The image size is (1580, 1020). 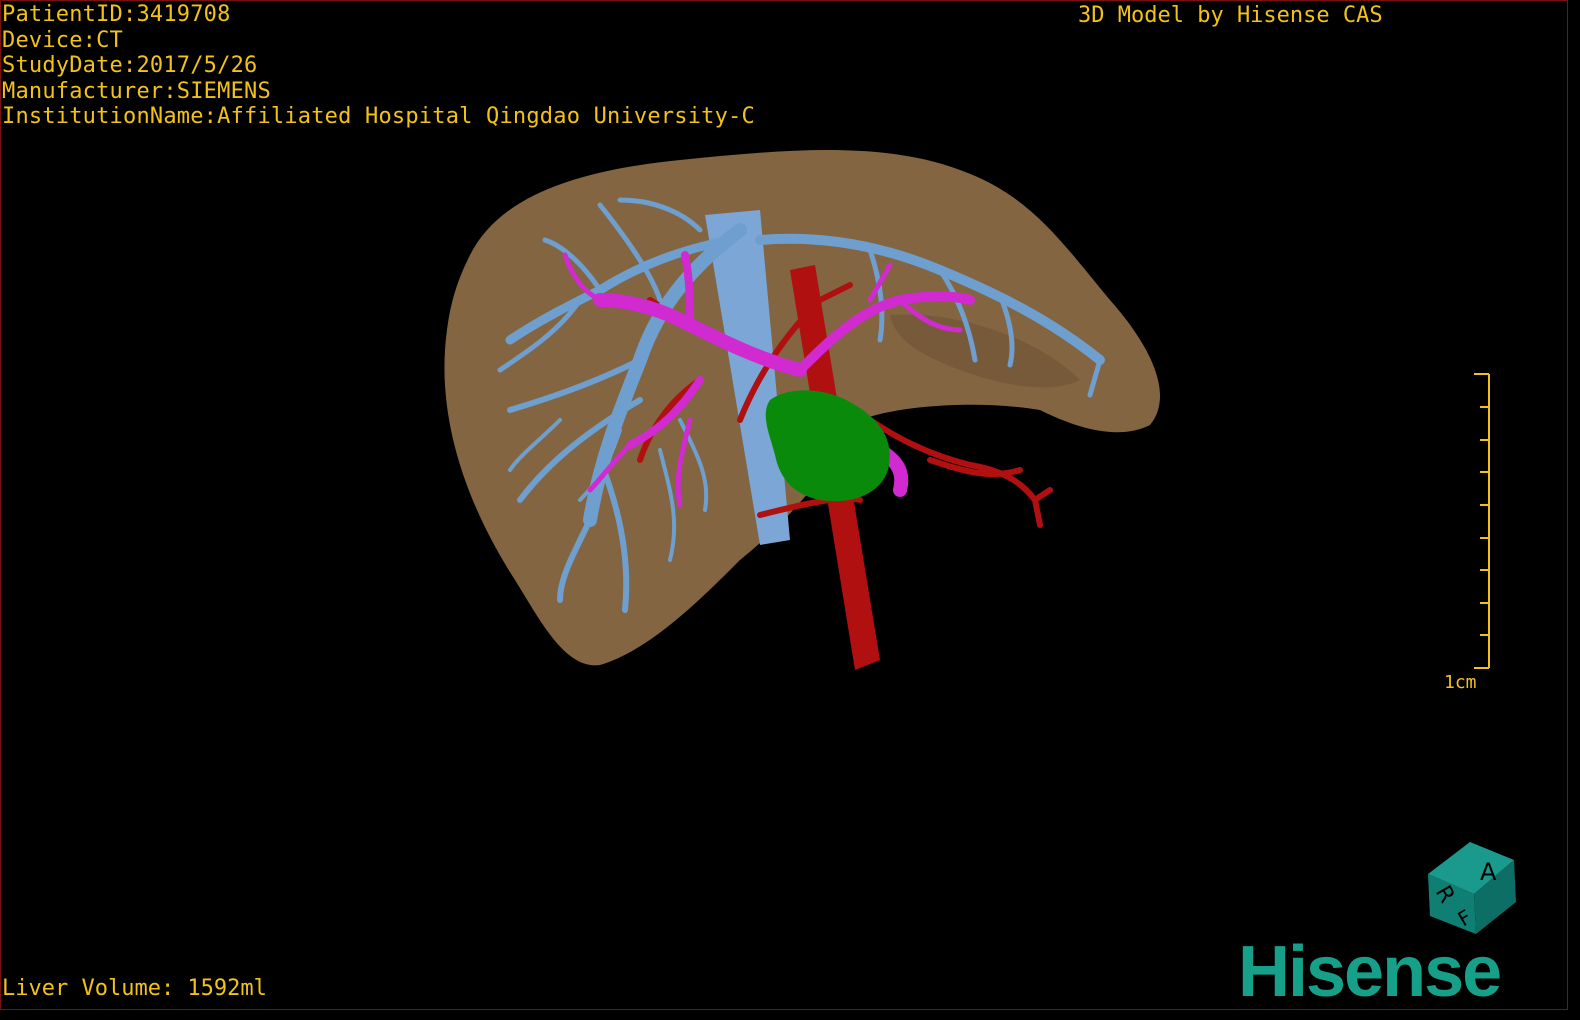 I want to click on orientation-label-a: A, so click(x=1488, y=872).